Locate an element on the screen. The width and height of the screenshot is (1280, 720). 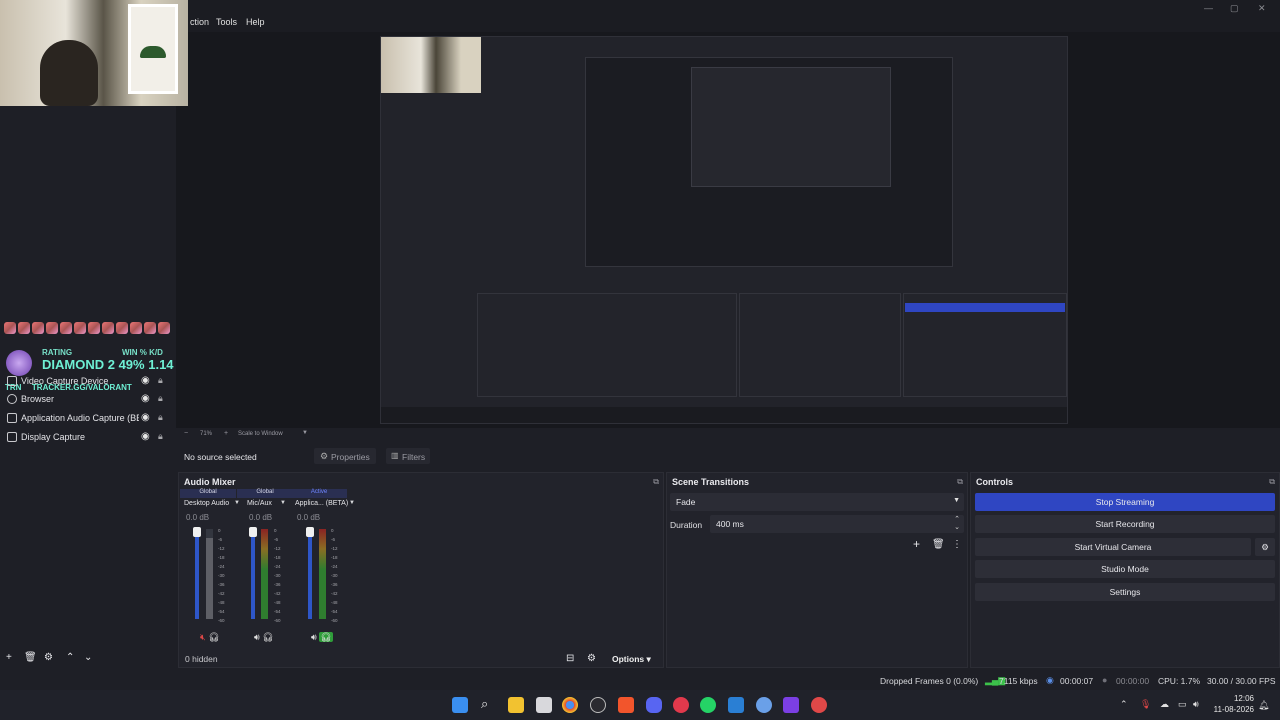
maximize-button: ▢ is located at coordinates (1234, 8).